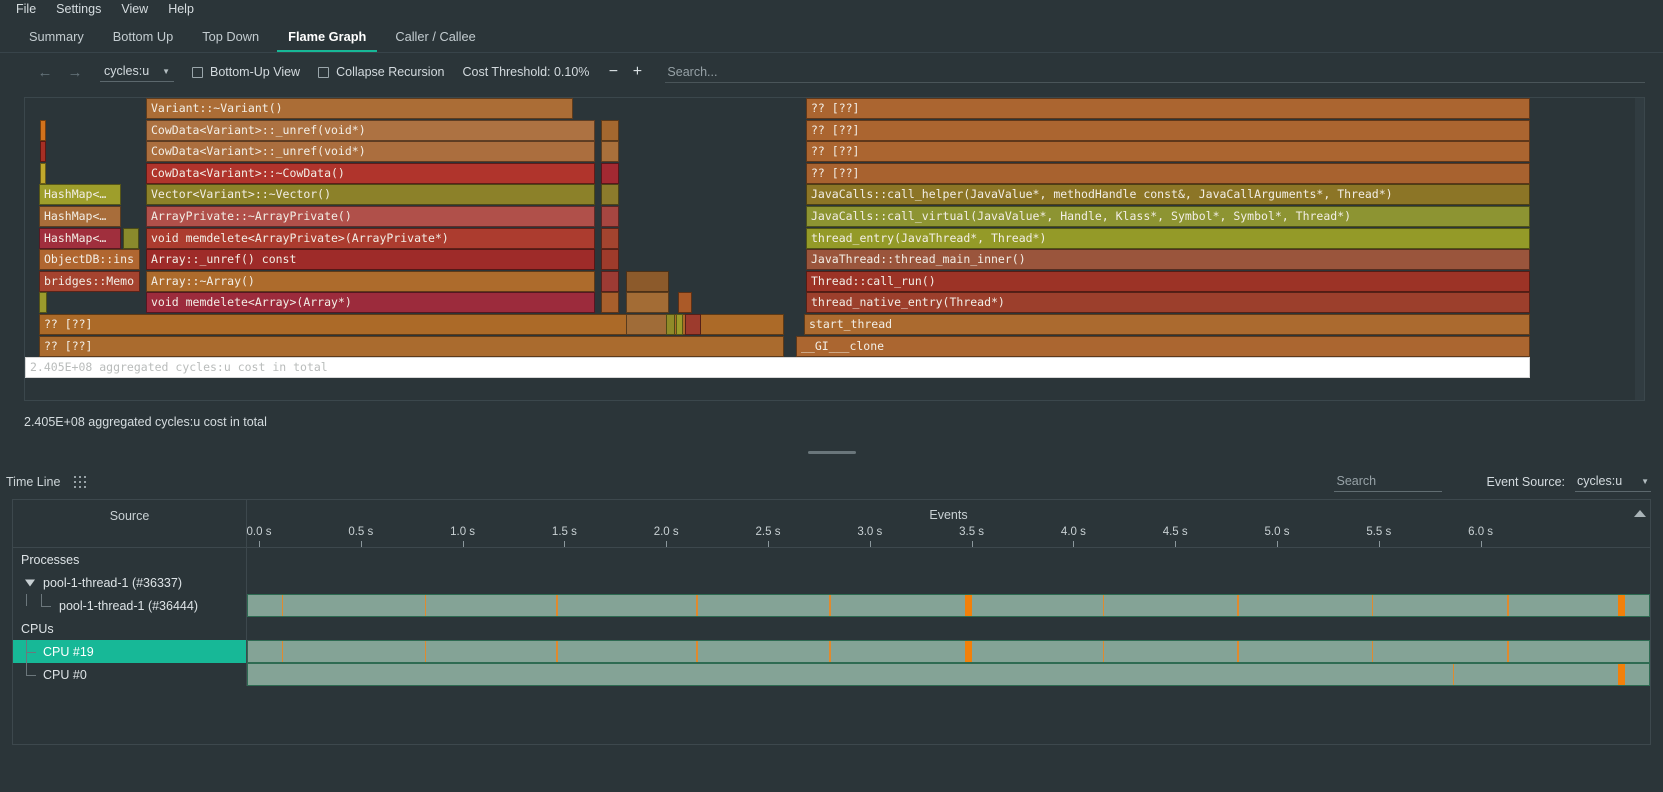 This screenshot has width=1663, height=792. What do you see at coordinates (831, 452) in the screenshot?
I see `panel-splitter-handle` at bounding box center [831, 452].